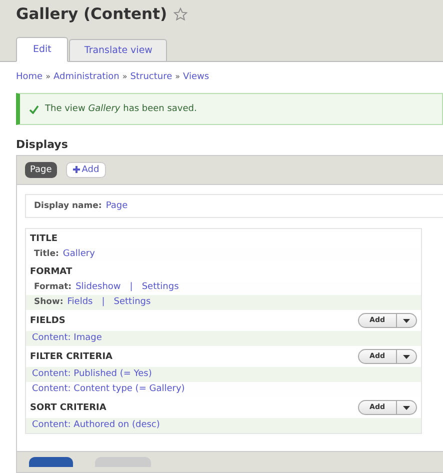  Describe the element at coordinates (92, 14) in the screenshot. I see `page-title: Gallery (Content)` at that location.